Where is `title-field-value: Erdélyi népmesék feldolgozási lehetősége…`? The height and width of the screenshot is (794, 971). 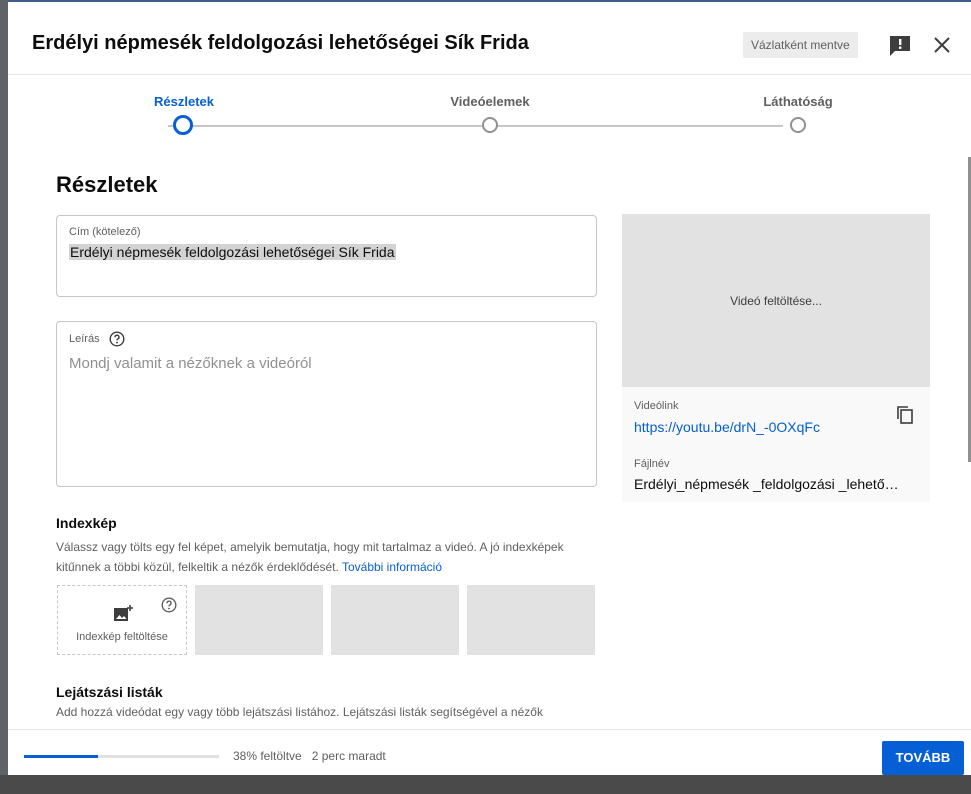
title-field-value: Erdélyi népmesék feldolgozási lehetősége… is located at coordinates (232, 252).